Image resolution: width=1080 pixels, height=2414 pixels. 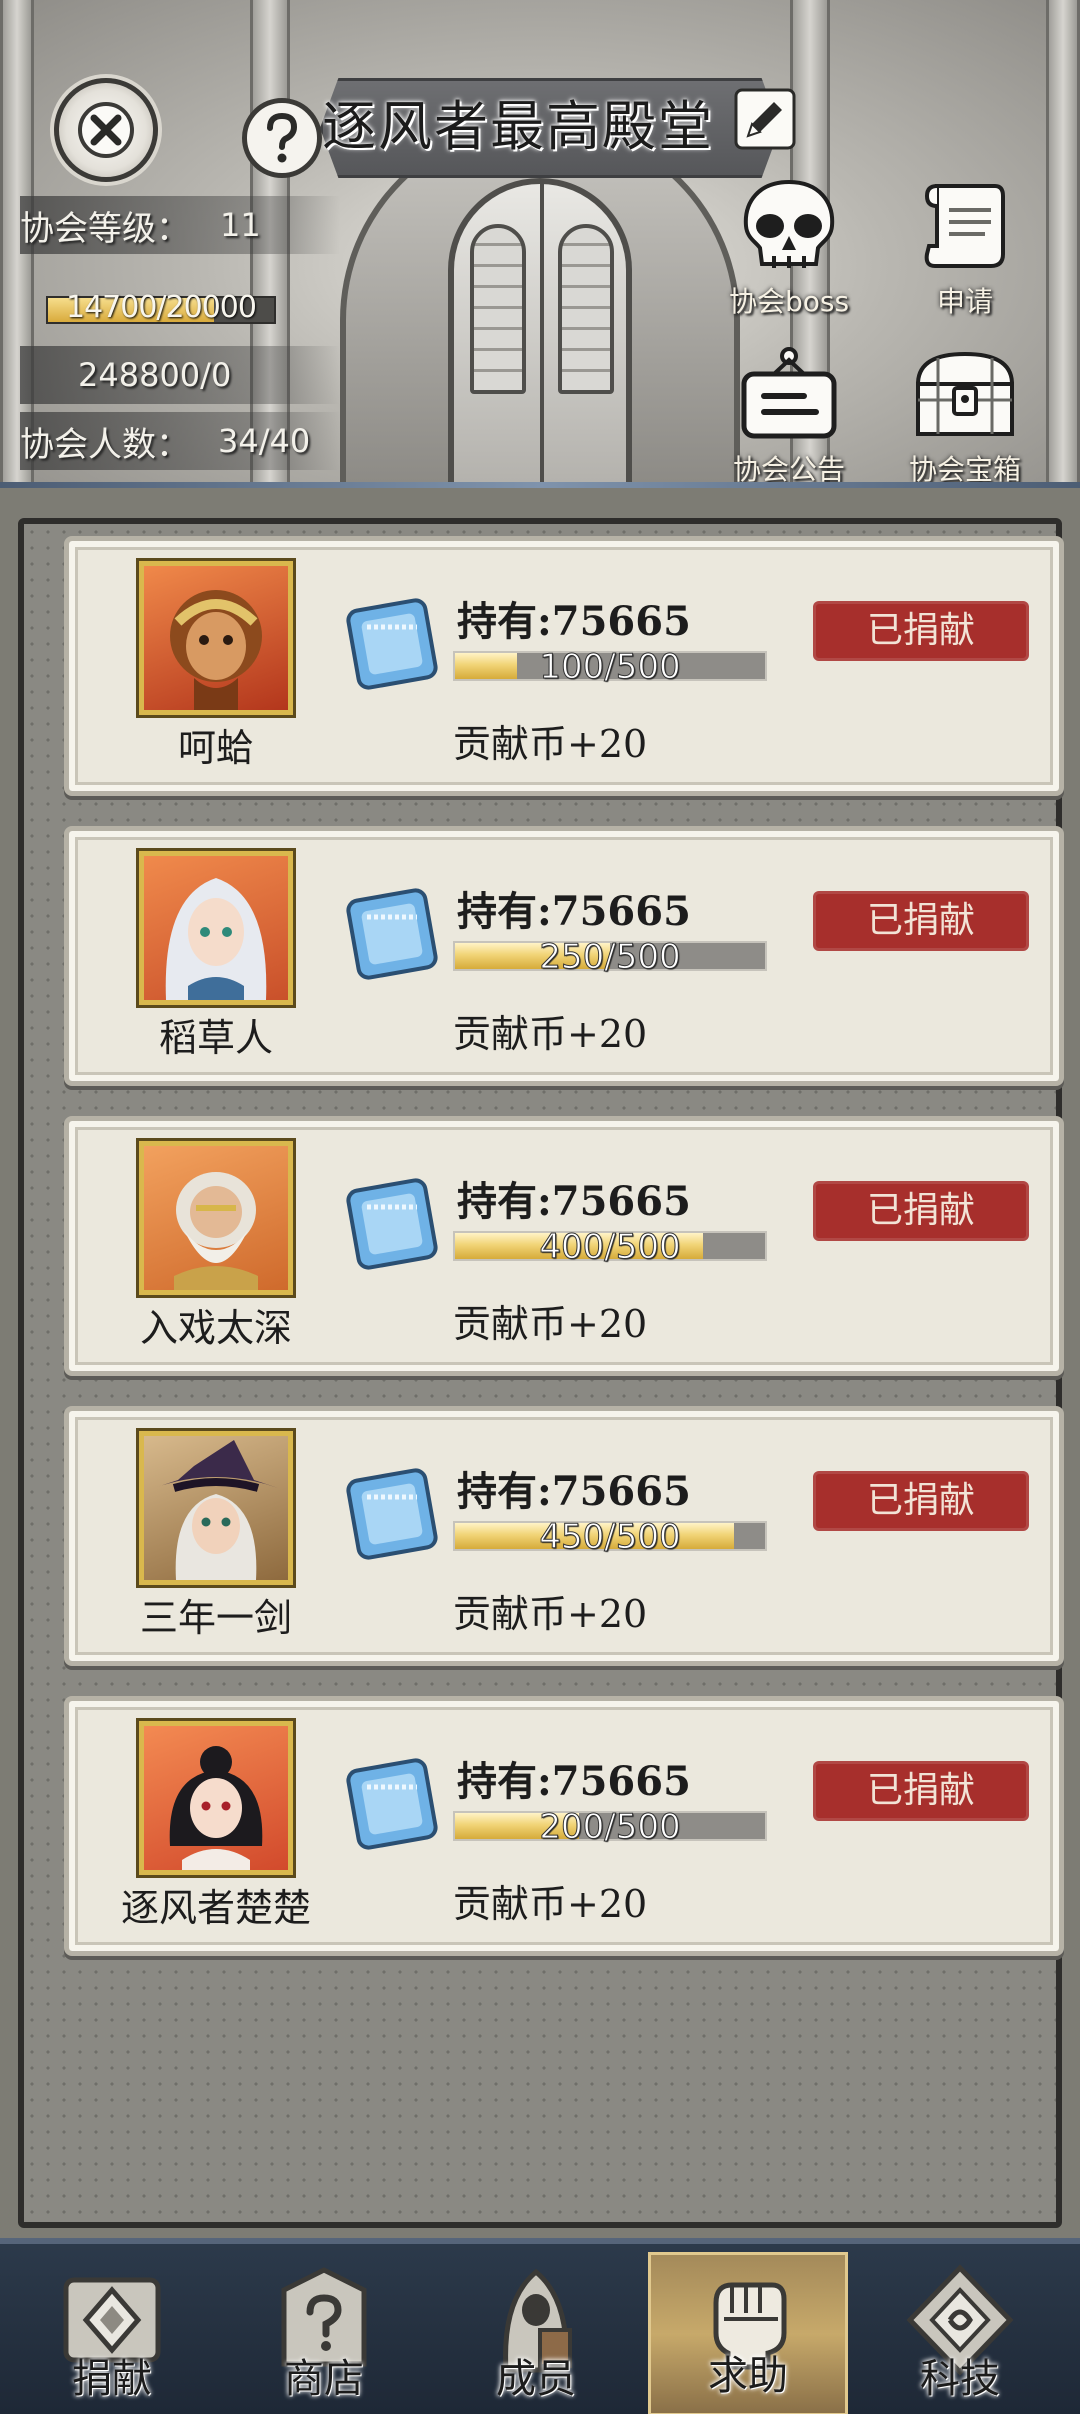 I want to click on scroll-icon, so click(x=964, y=226).